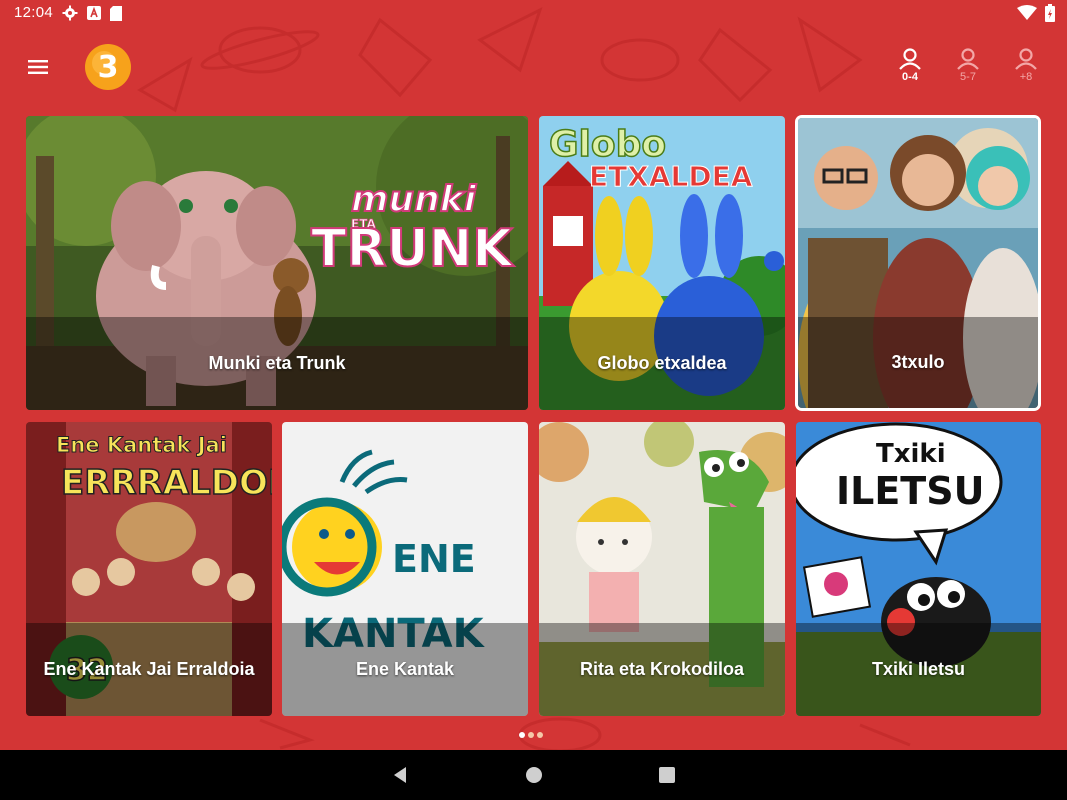  Describe the element at coordinates (1026, 77) in the screenshot. I see `age-tab-label: +8` at that location.